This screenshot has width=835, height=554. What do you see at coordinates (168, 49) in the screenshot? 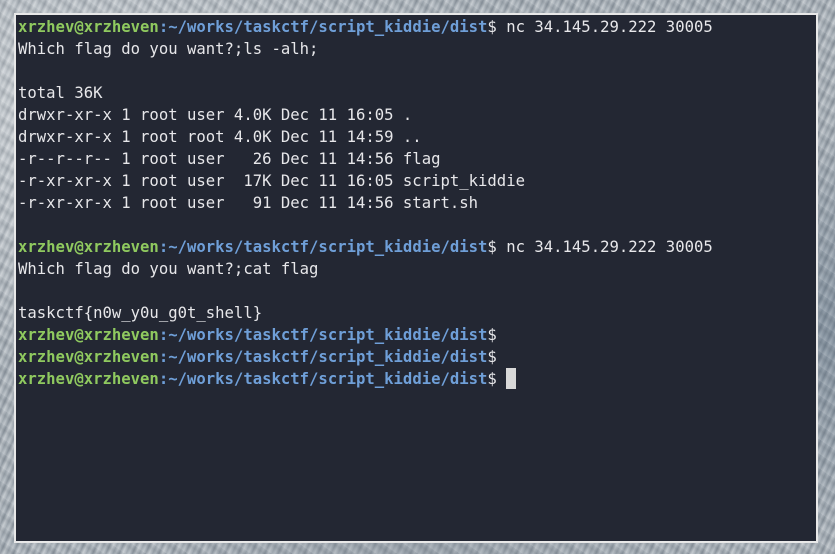
I see `output-text: Which flag do you want?;ls -alh;` at bounding box center [168, 49].